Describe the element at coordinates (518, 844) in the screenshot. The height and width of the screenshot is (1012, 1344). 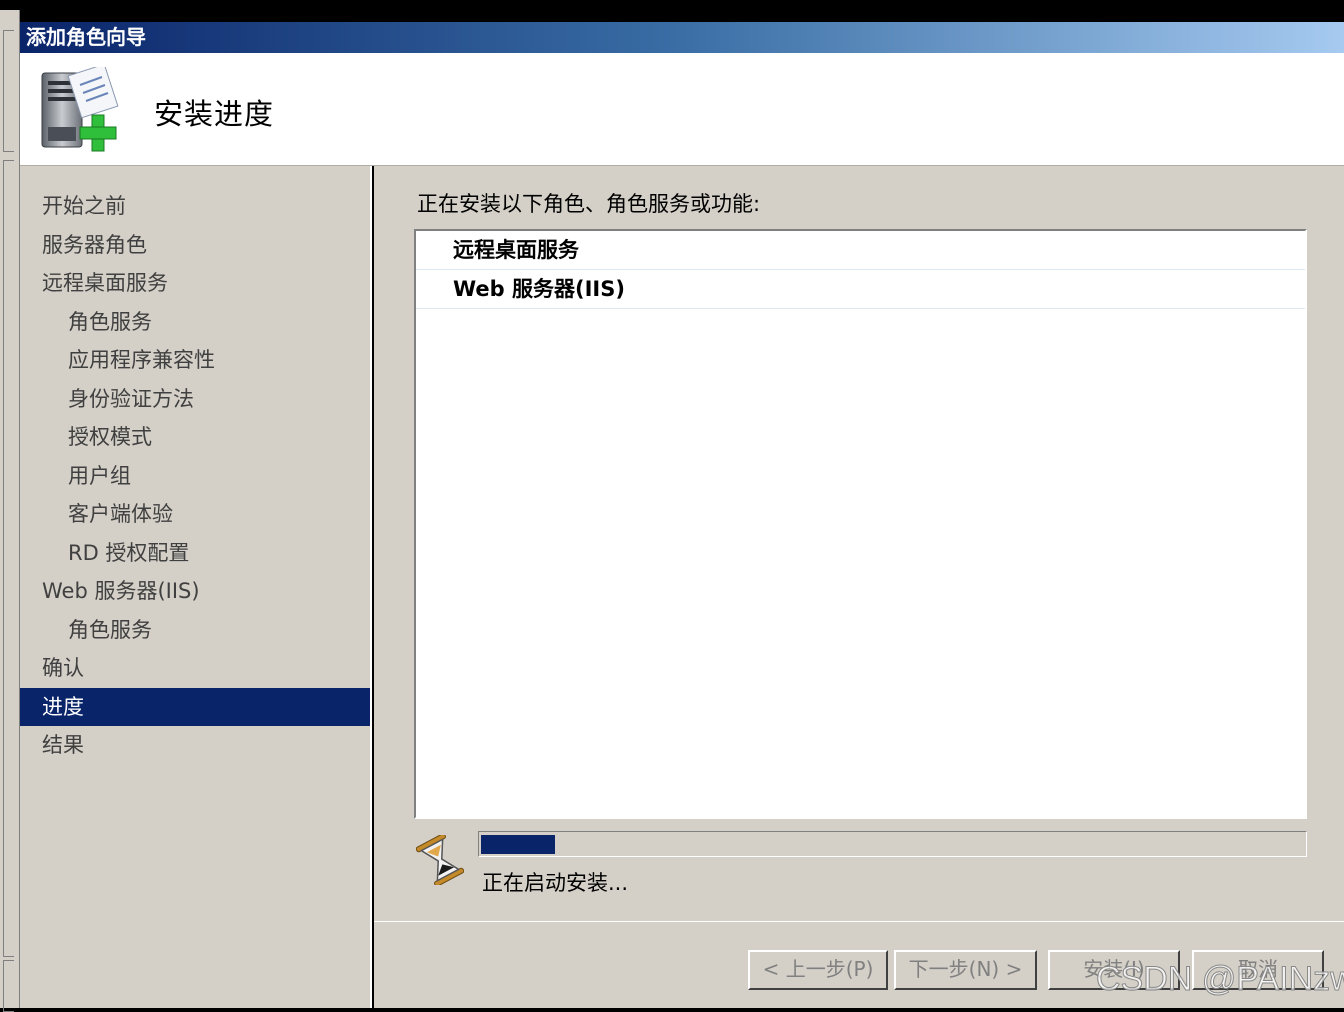
I see `progress-fill` at that location.